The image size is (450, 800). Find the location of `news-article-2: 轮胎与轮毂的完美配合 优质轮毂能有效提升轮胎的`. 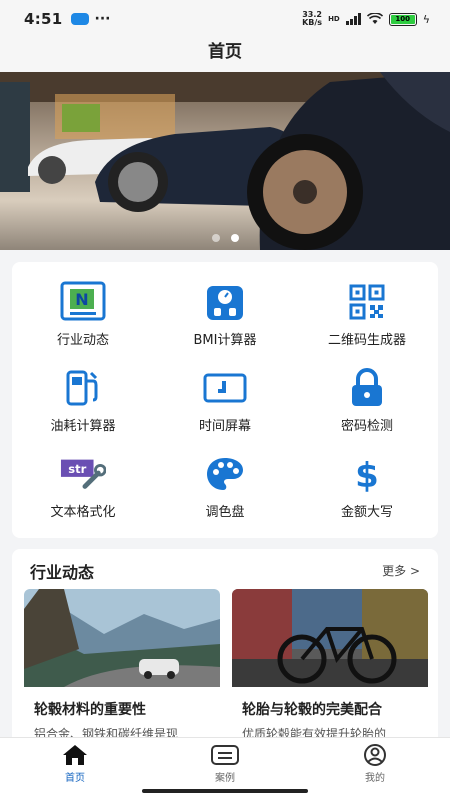

news-article-2: 轮胎与轮毂的完美配合 优质轮毂能有效提升轮胎的 is located at coordinates (330, 665).